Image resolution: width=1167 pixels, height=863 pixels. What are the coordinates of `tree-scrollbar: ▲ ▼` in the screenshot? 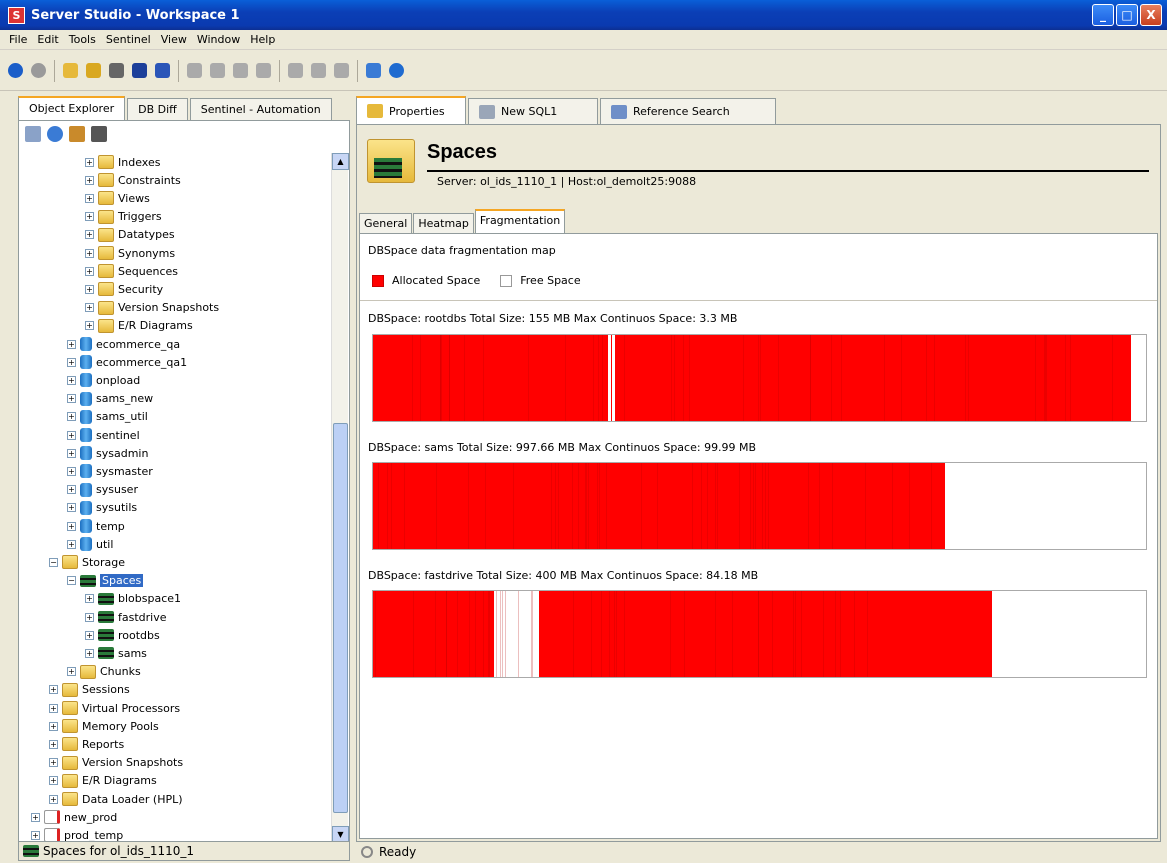 It's located at (340, 498).